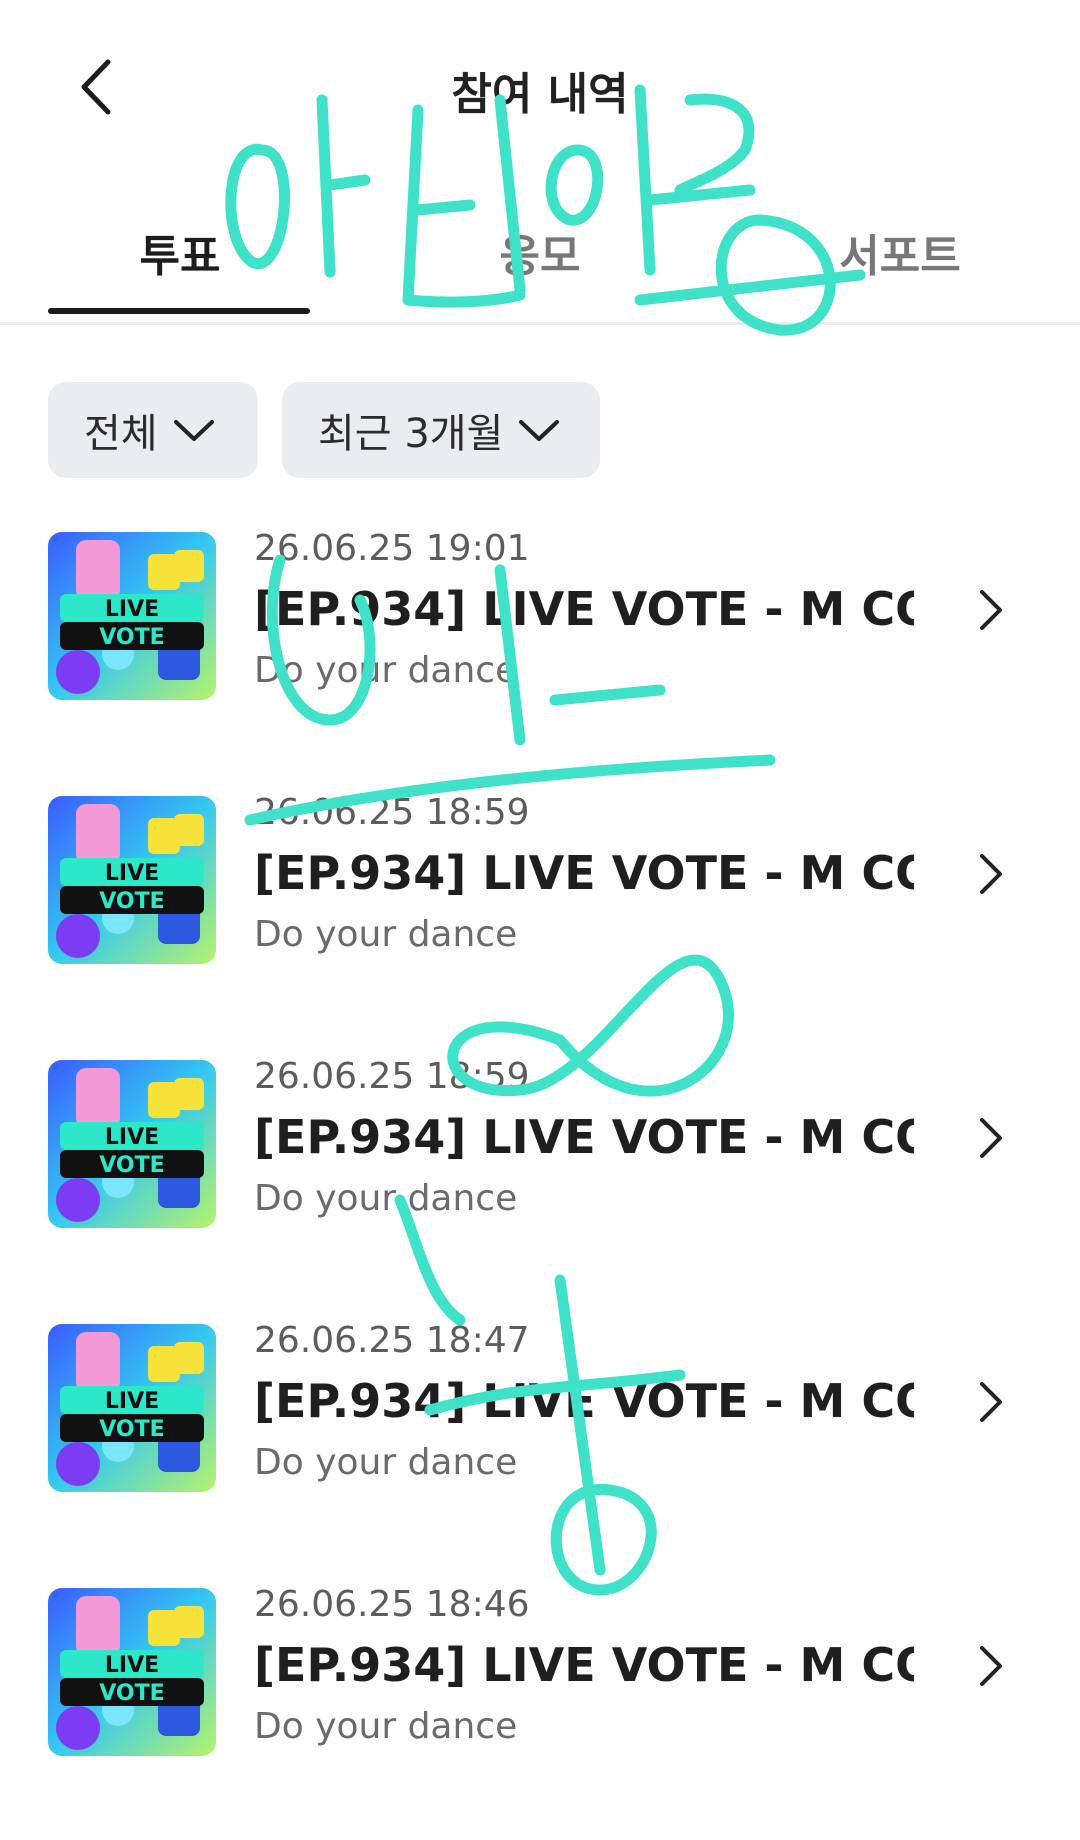 The height and width of the screenshot is (1840, 1080). What do you see at coordinates (900, 251) in the screenshot?
I see `tab-support: 서포트` at bounding box center [900, 251].